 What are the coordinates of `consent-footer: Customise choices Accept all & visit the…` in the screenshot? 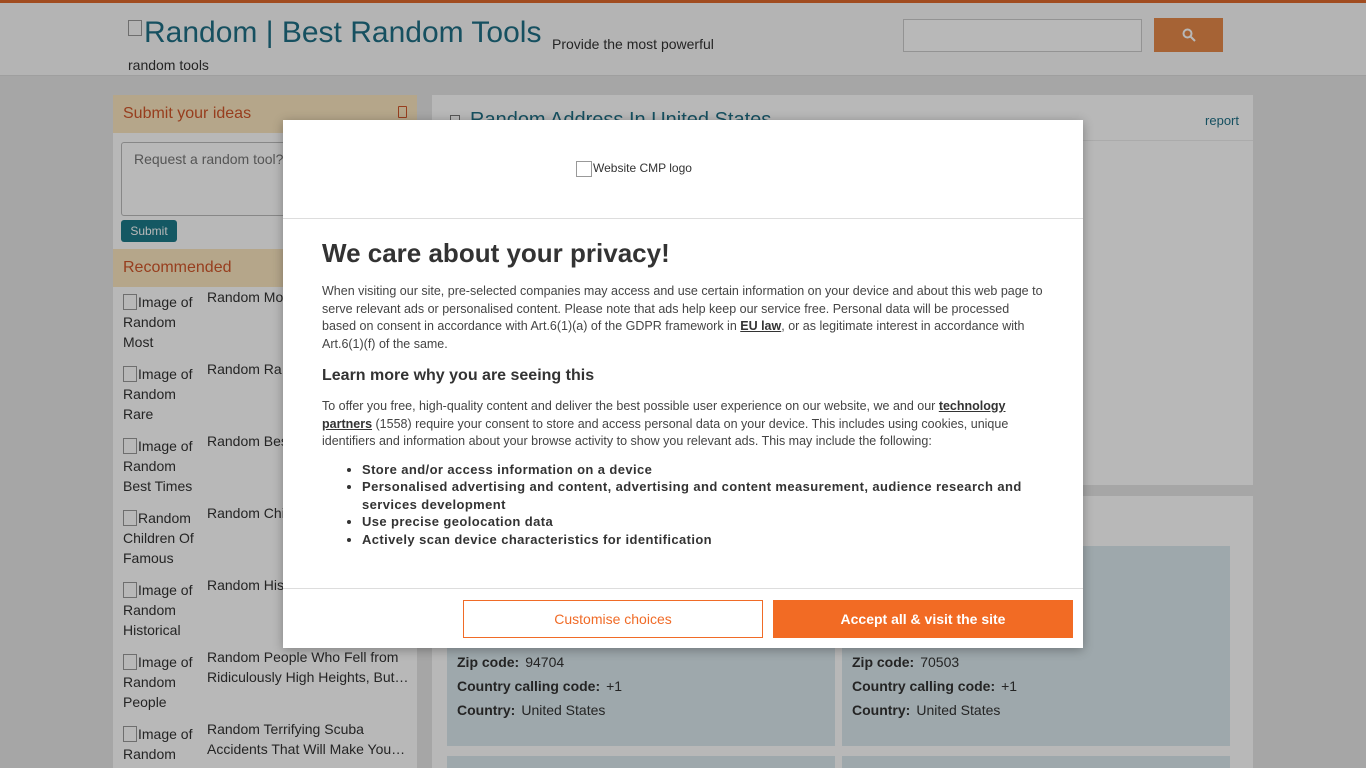 It's located at (683, 618).